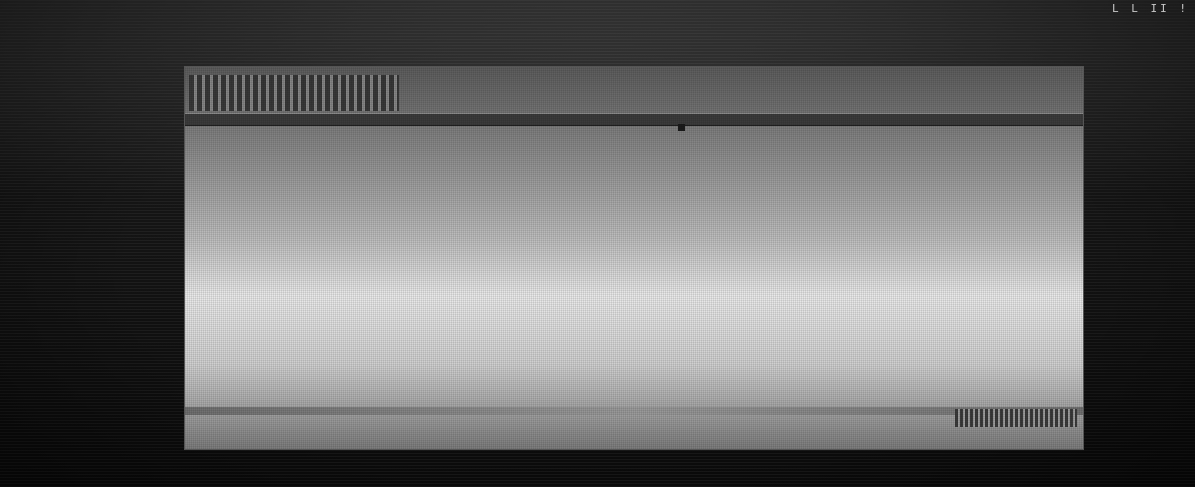 Image resolution: width=1195 pixels, height=487 pixels. Describe the element at coordinates (681, 127) in the screenshot. I see `cursor-icon` at that location.